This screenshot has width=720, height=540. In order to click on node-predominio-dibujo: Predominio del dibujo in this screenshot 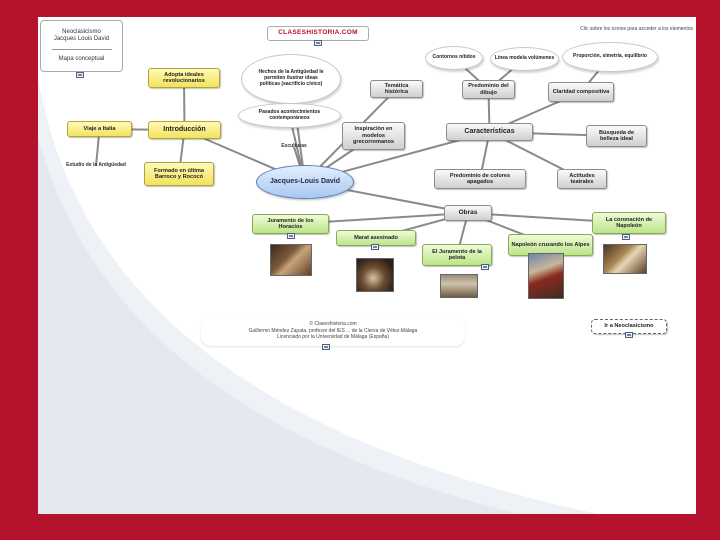, I will do `click(488, 89)`.